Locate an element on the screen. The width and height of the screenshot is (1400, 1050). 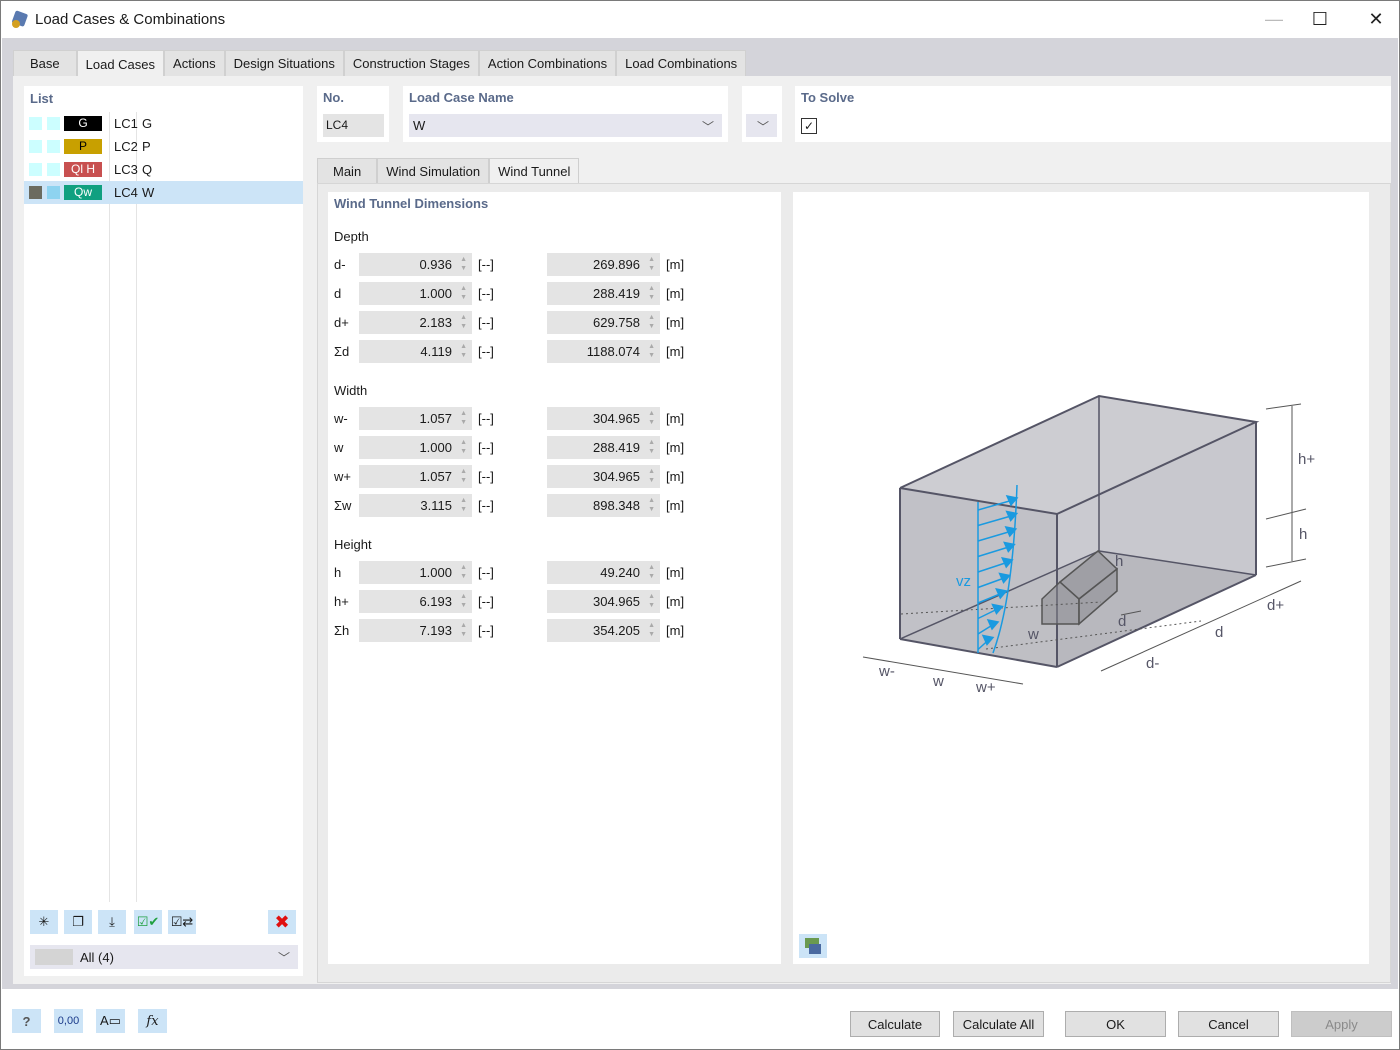
length-spinbox: 898.348 ▲ ▼ is located at coordinates (603, 505).